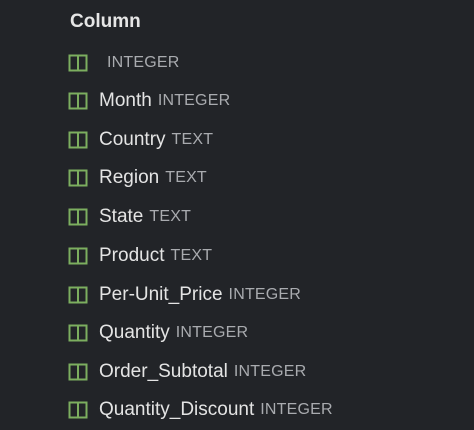 The width and height of the screenshot is (474, 430). Describe the element at coordinates (129, 177) in the screenshot. I see `column-name: Region` at that location.